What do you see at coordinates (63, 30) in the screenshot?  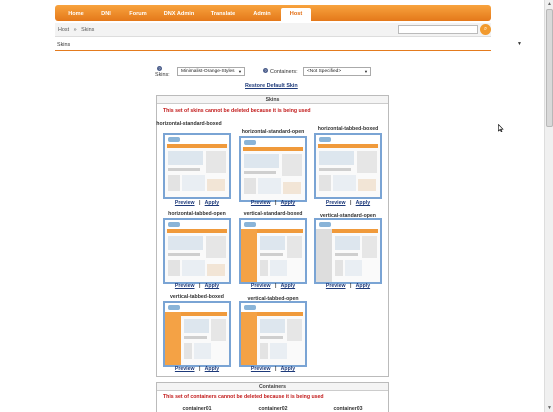 I see `breadcrumb-root: Host` at bounding box center [63, 30].